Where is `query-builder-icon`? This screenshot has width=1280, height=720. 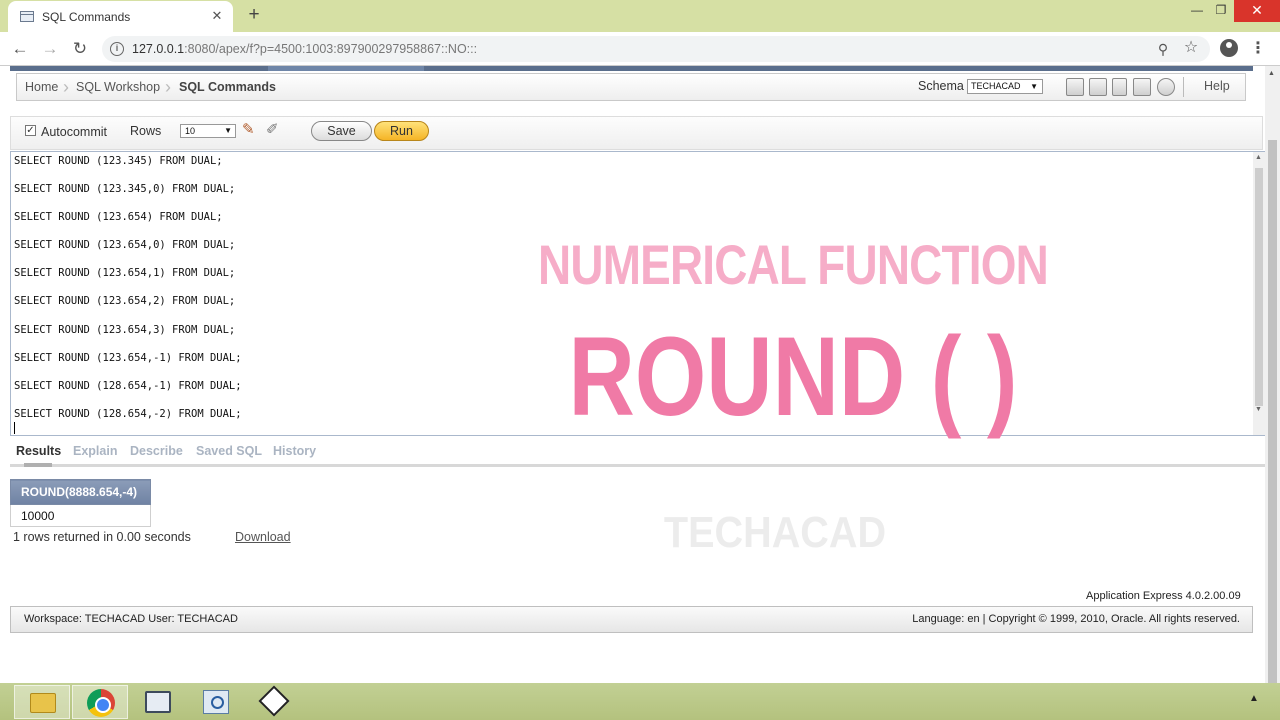 query-builder-icon is located at coordinates (1142, 87).